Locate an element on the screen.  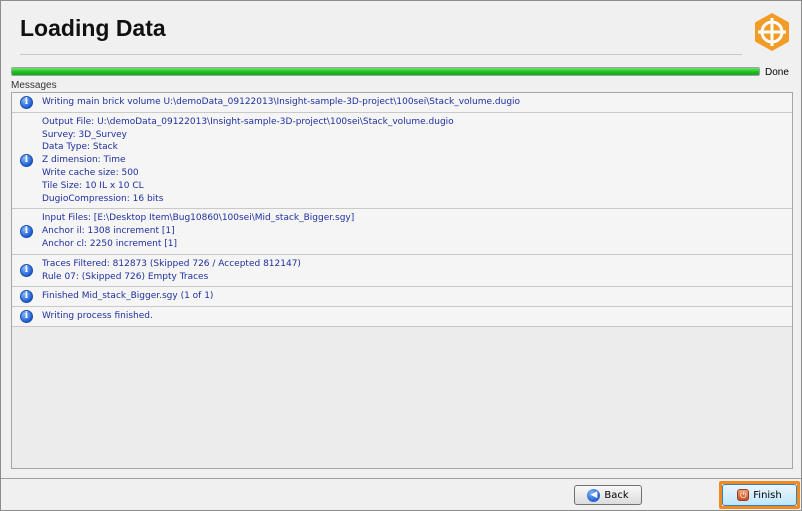
progress-bar-fill is located at coordinates (385, 71).